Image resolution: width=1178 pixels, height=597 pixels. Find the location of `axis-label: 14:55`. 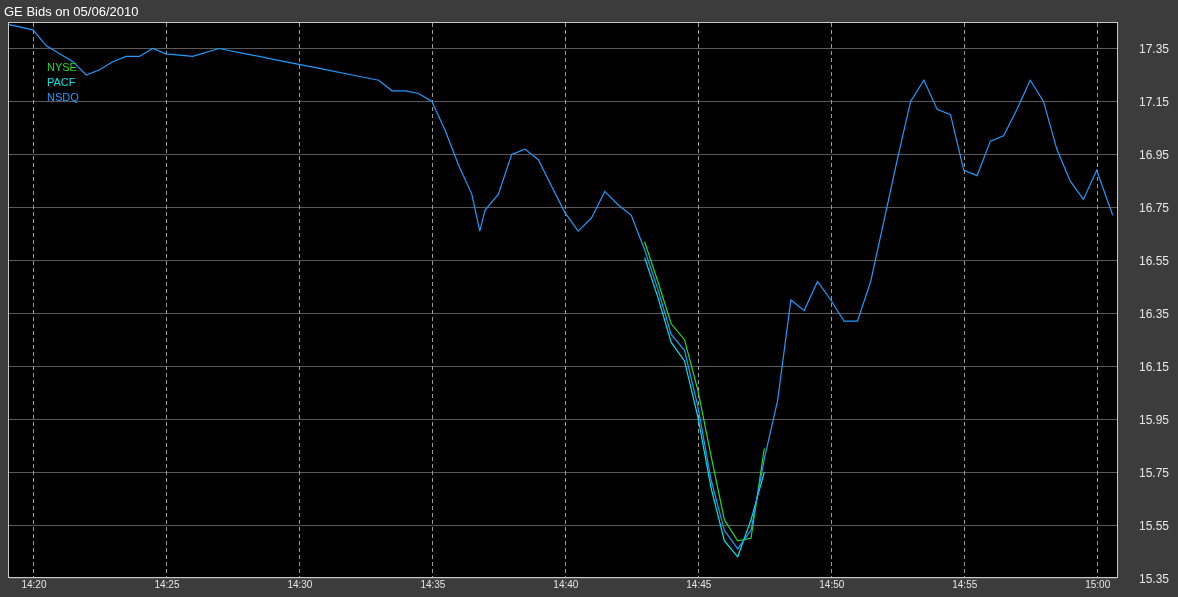

axis-label: 14:55 is located at coordinates (965, 584).